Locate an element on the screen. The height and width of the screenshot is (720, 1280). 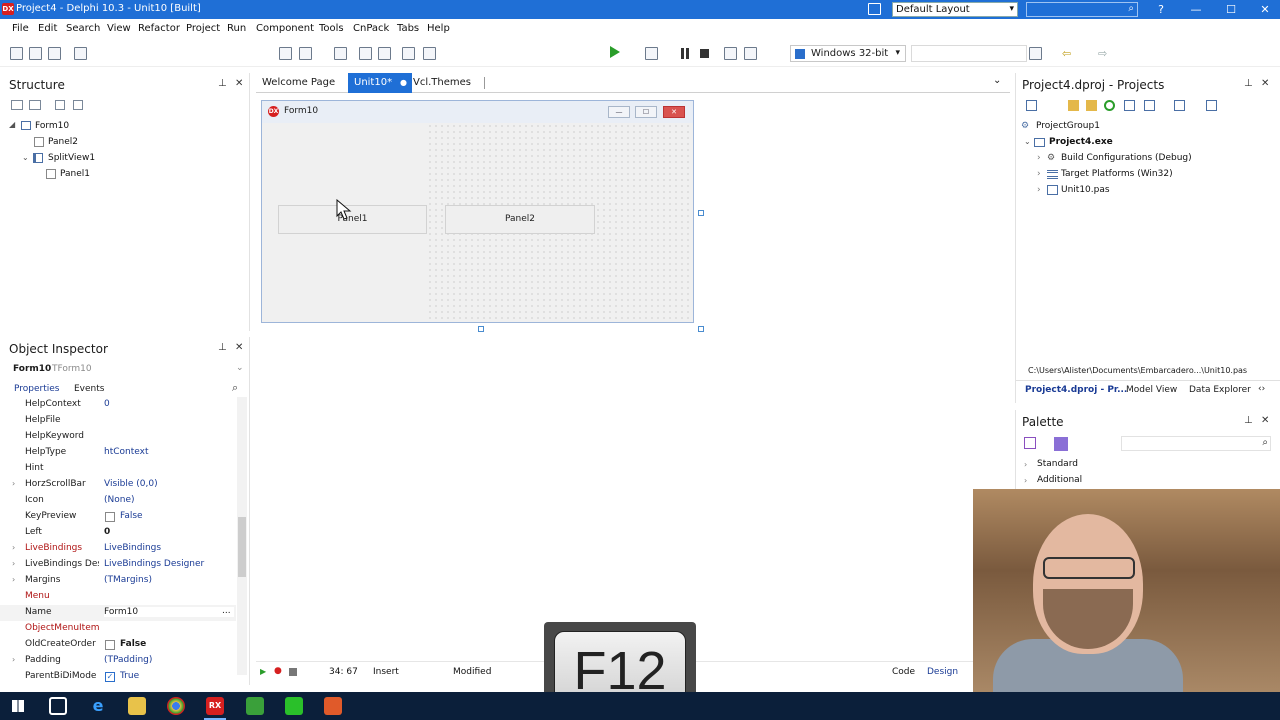
new-project-icon is located at coordinates (1031, 105).